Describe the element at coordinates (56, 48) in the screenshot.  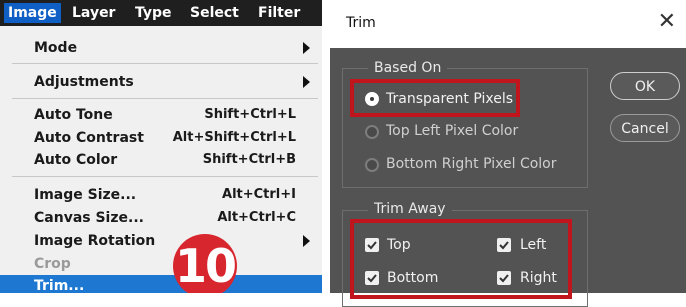
I see `menu-item-label: Mode` at that location.